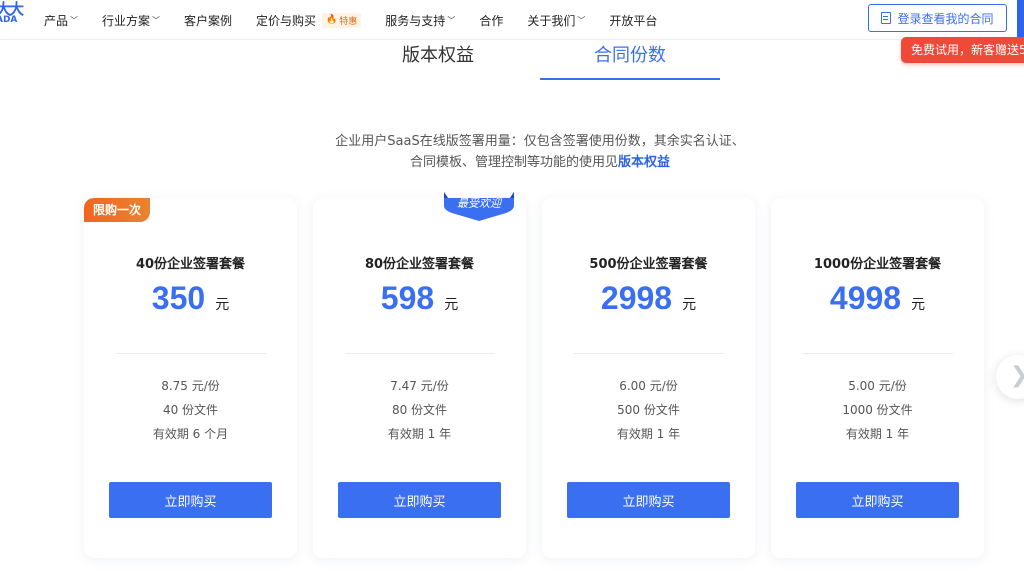 The height and width of the screenshot is (571, 1024). What do you see at coordinates (648, 410) in the screenshot?
I see `document-count: 500 份文件` at bounding box center [648, 410].